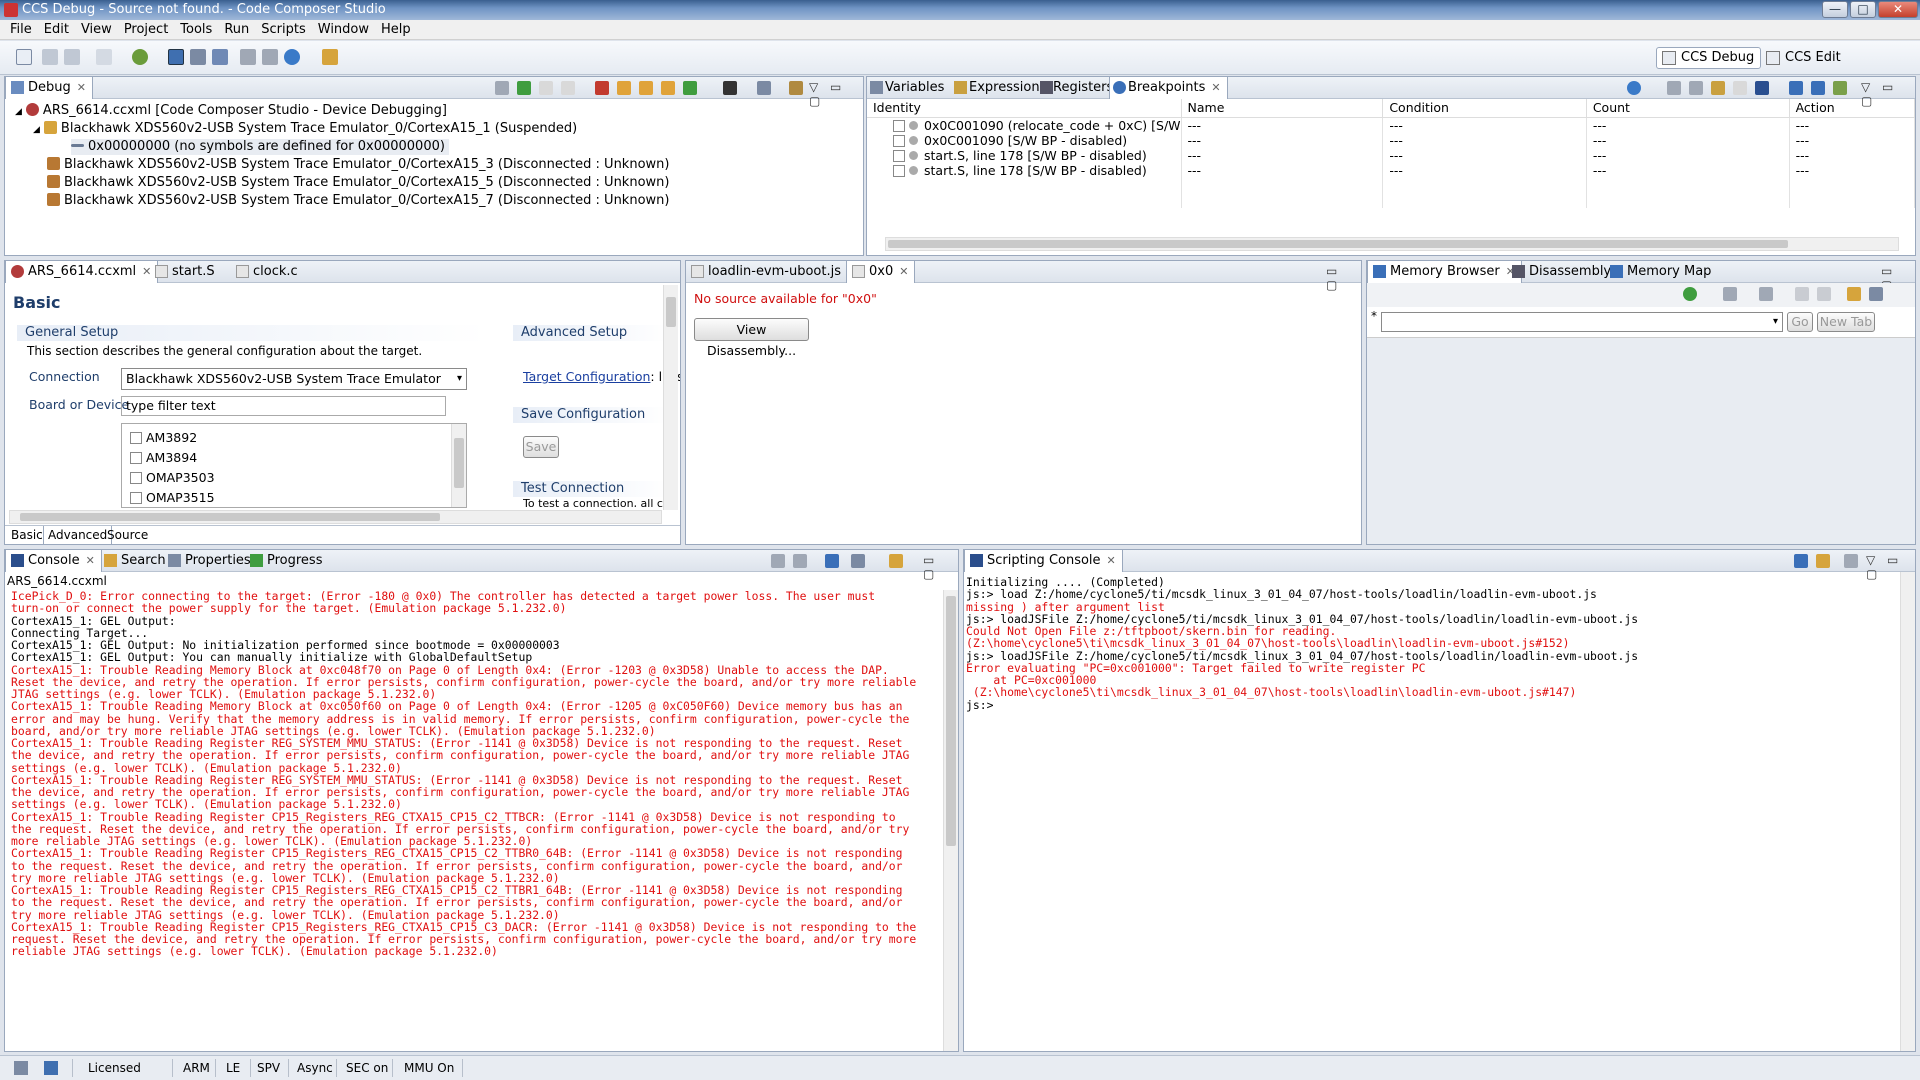  Describe the element at coordinates (220, 57) in the screenshot. I see `load-program-icon` at that location.